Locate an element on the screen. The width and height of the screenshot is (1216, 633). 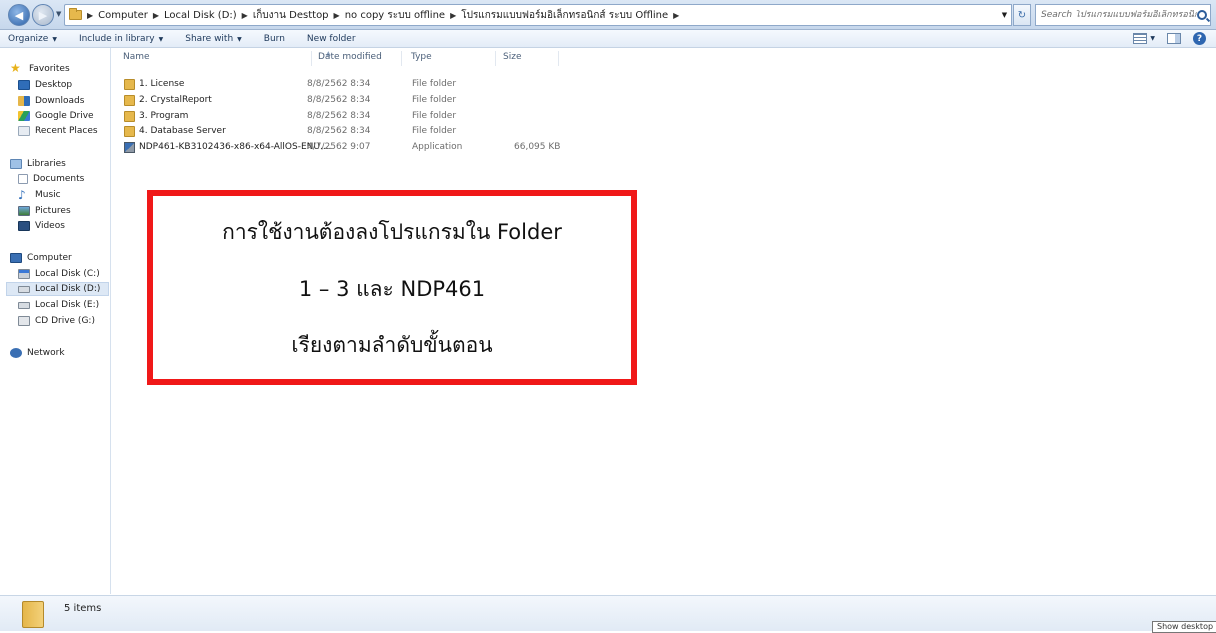
breadcrumb-computer: Computer is located at coordinates (123, 15).